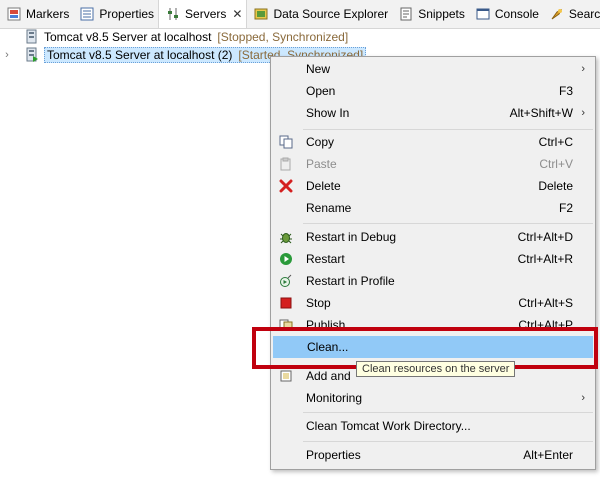 This screenshot has height=479, width=600. I want to click on tab-servers: Servers ✕, so click(203, 14).